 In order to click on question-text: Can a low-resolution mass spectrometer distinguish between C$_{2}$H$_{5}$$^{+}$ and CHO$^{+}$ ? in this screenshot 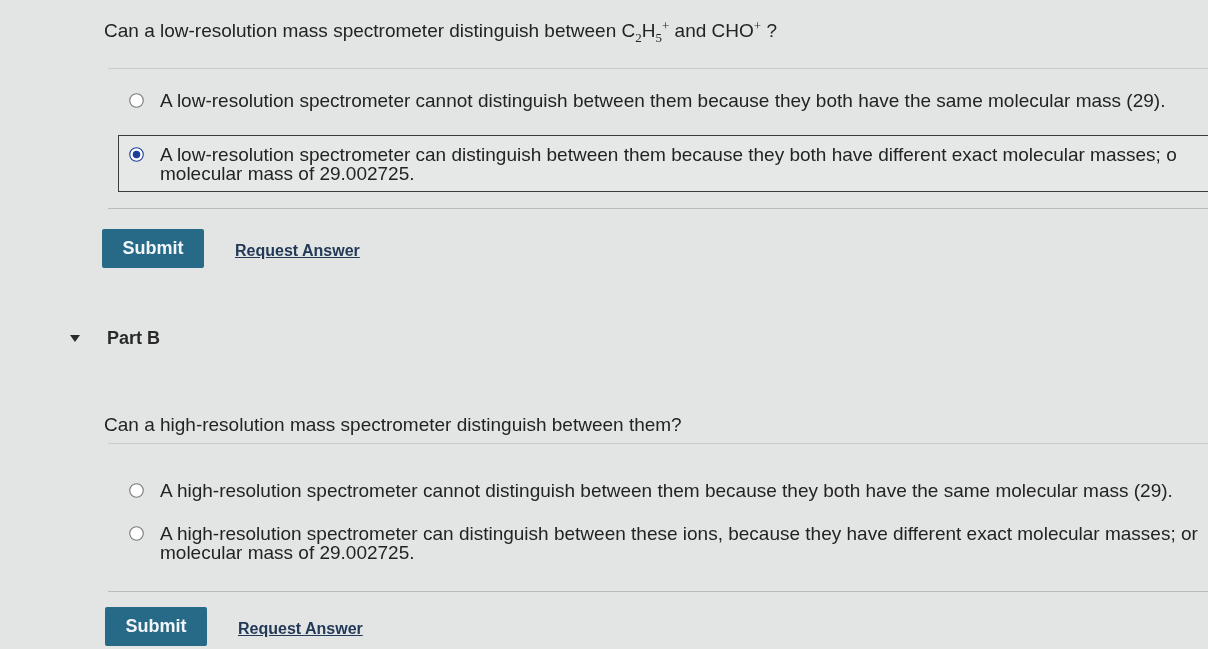, I will do `click(441, 31)`.